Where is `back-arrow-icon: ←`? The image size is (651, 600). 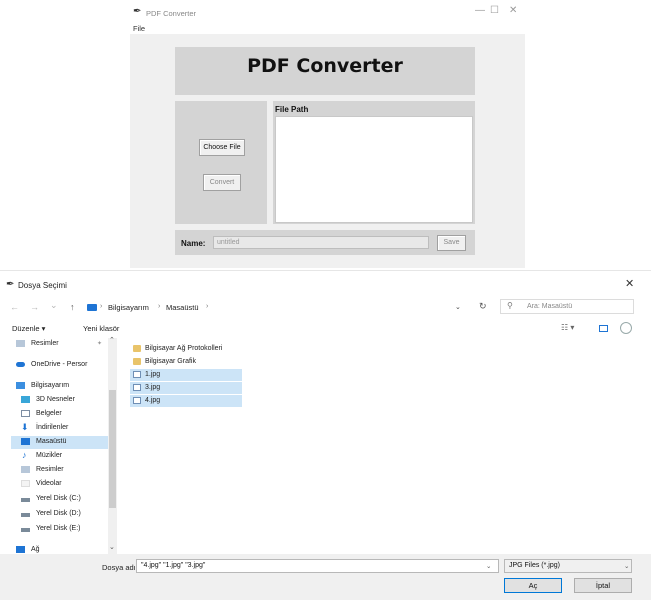 back-arrow-icon: ← is located at coordinates (14, 307).